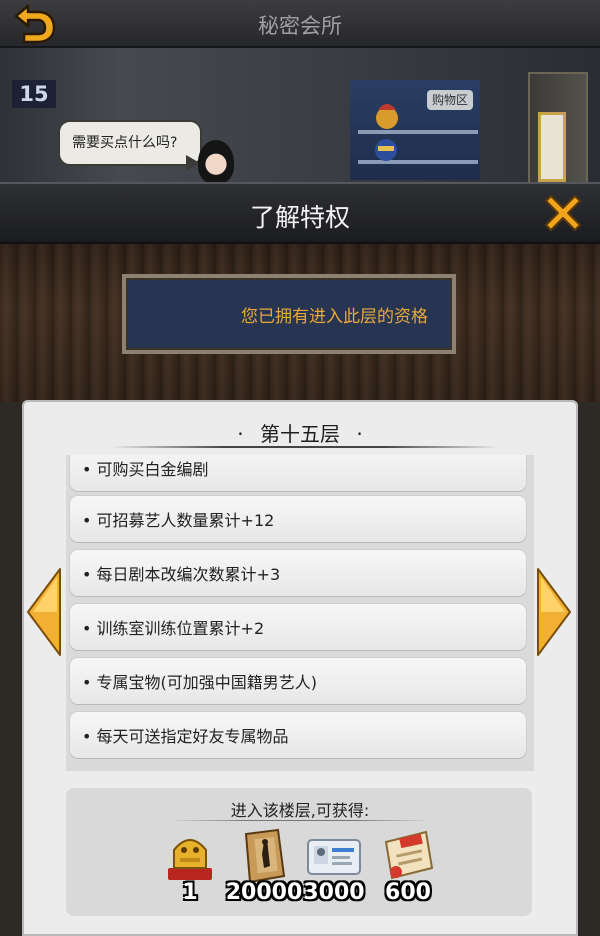 This screenshot has height=936, width=600. Describe the element at coordinates (300, 118) in the screenshot. I see `club-scene` at that location.